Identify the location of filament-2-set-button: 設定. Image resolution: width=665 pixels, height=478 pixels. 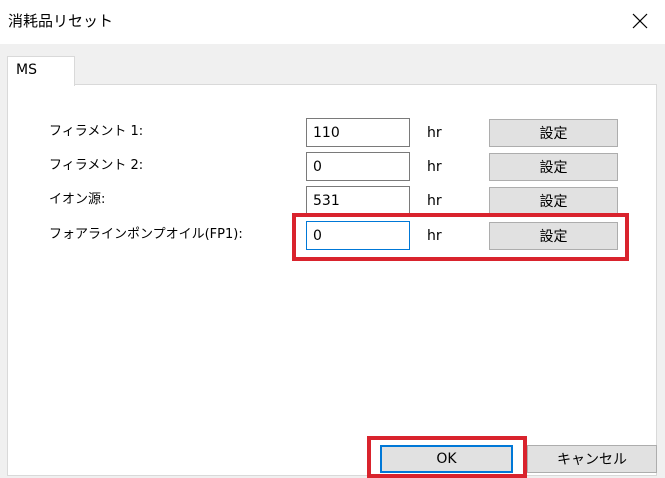
(553, 167).